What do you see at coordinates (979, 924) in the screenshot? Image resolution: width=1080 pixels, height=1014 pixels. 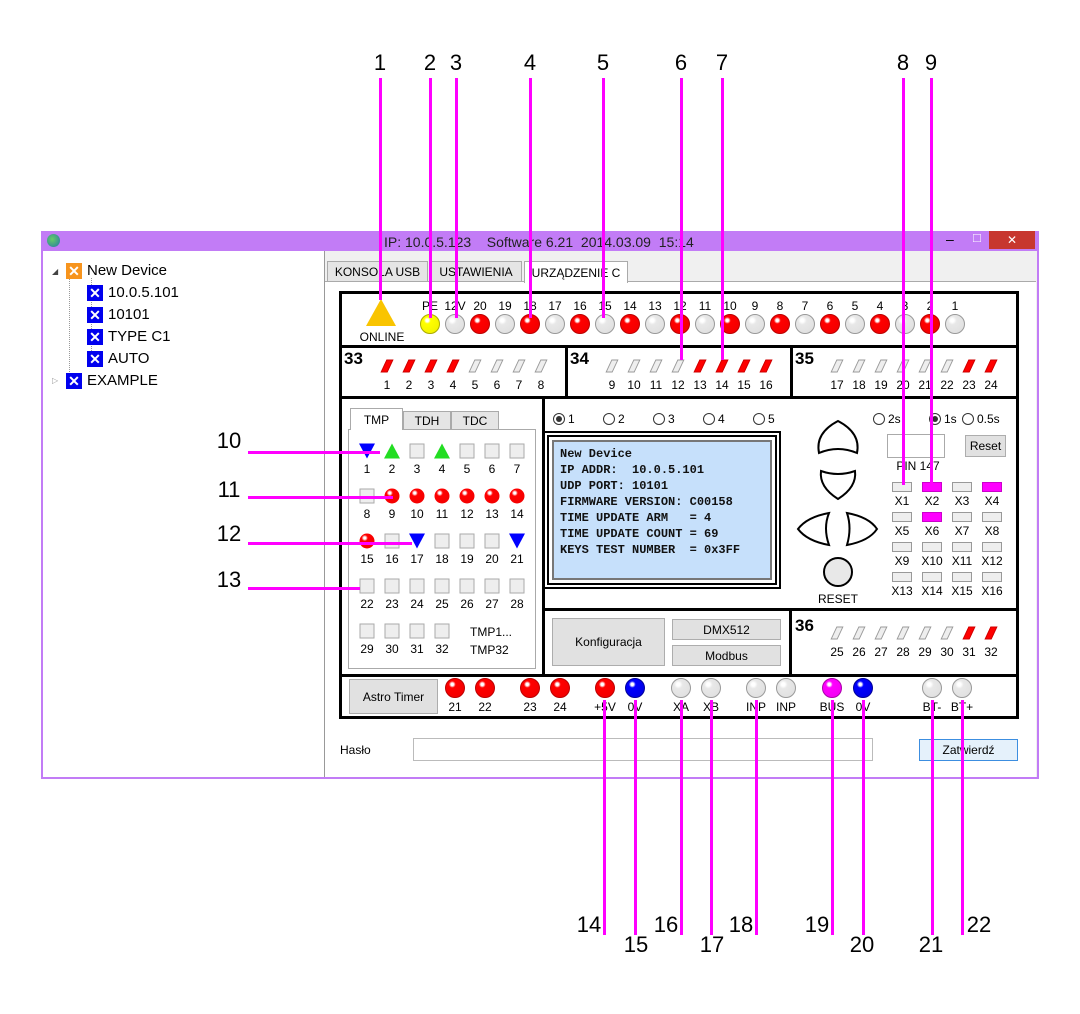 I see `callout-number: 22` at bounding box center [979, 924].